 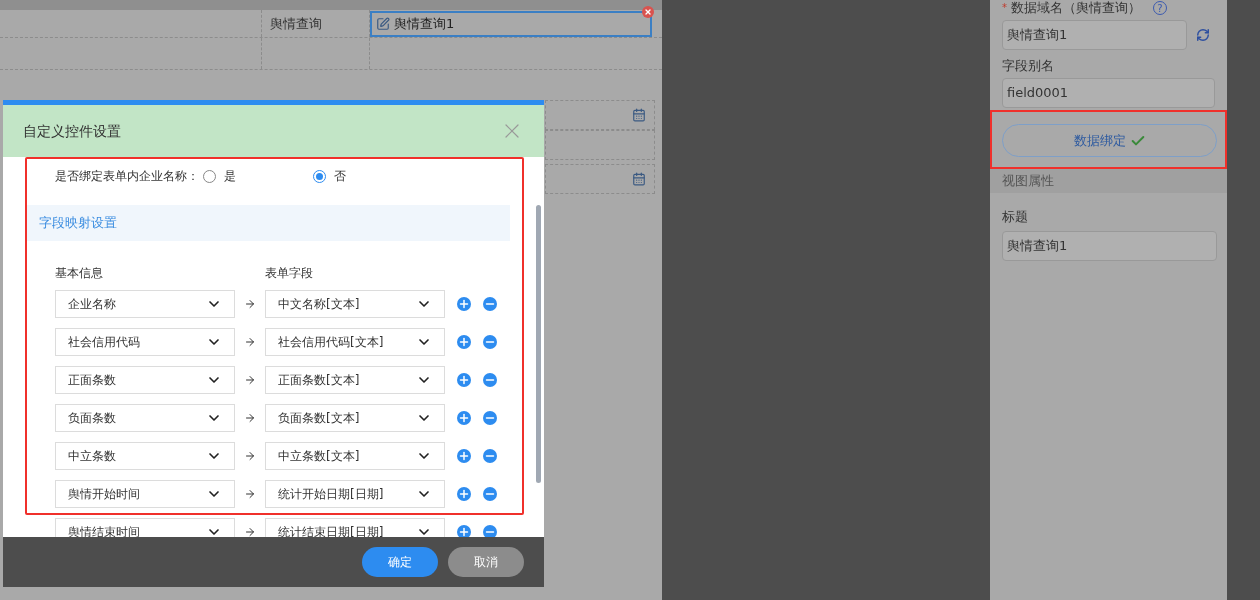 I want to click on select-field: 中立条数[文本], so click(x=355, y=456).